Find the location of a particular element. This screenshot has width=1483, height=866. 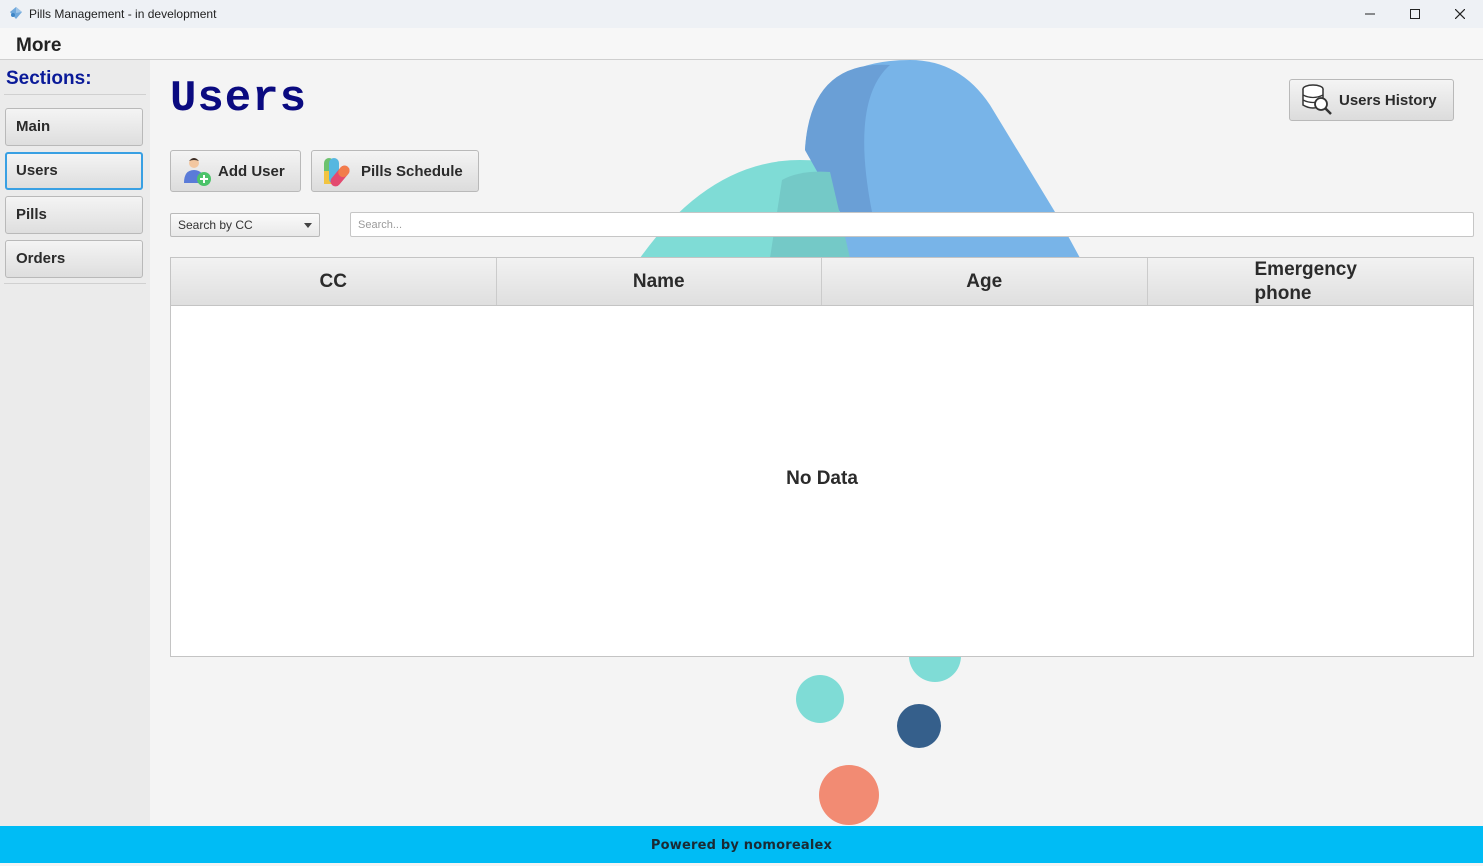

menu-more: More is located at coordinates (38, 46).